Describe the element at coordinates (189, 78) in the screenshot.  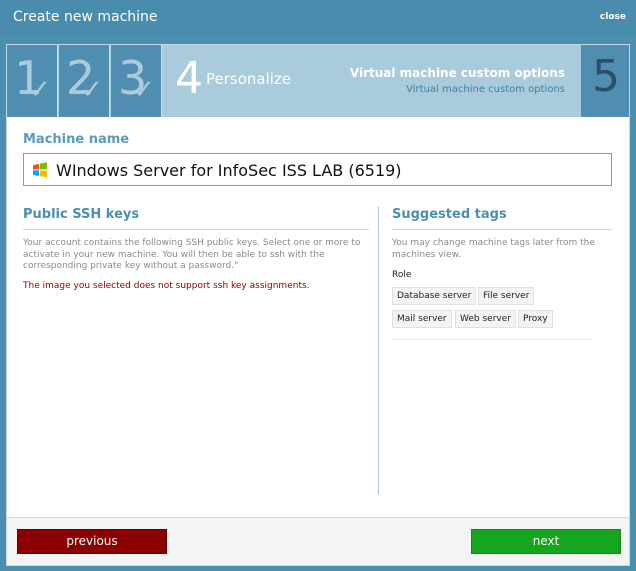
I see `step-number: 4` at that location.